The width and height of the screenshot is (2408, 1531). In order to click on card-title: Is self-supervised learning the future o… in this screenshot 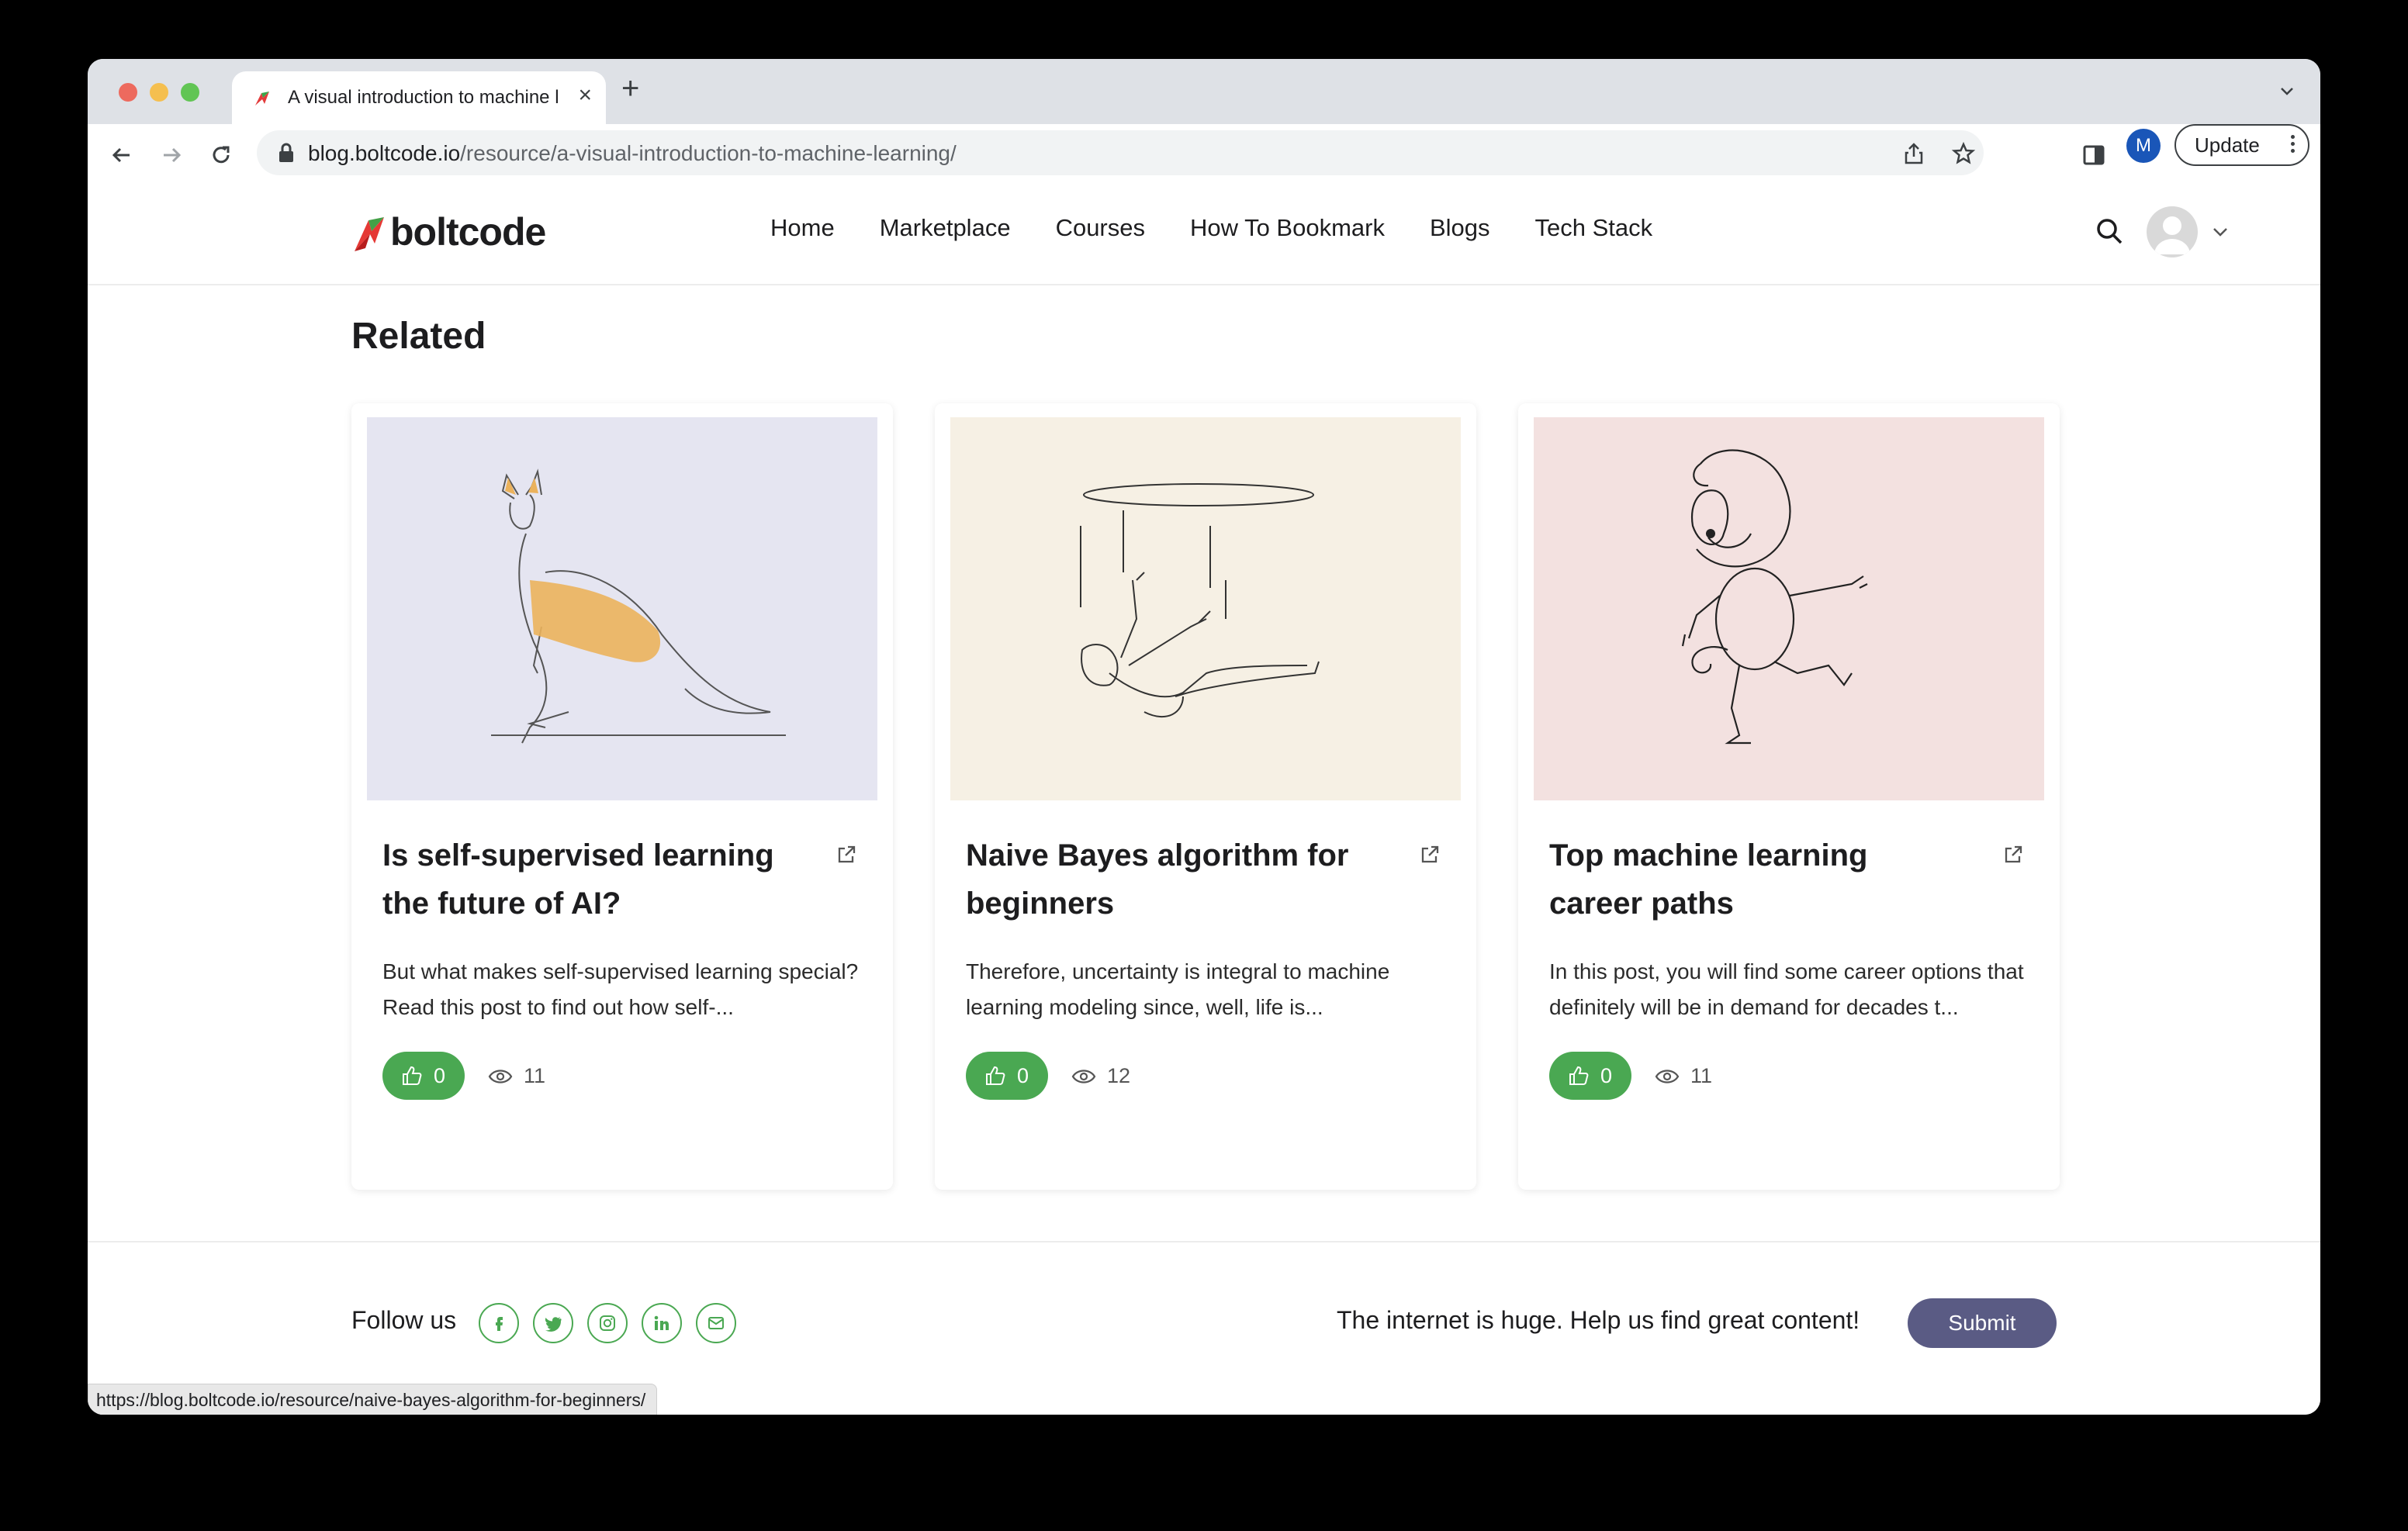, I will do `click(591, 879)`.